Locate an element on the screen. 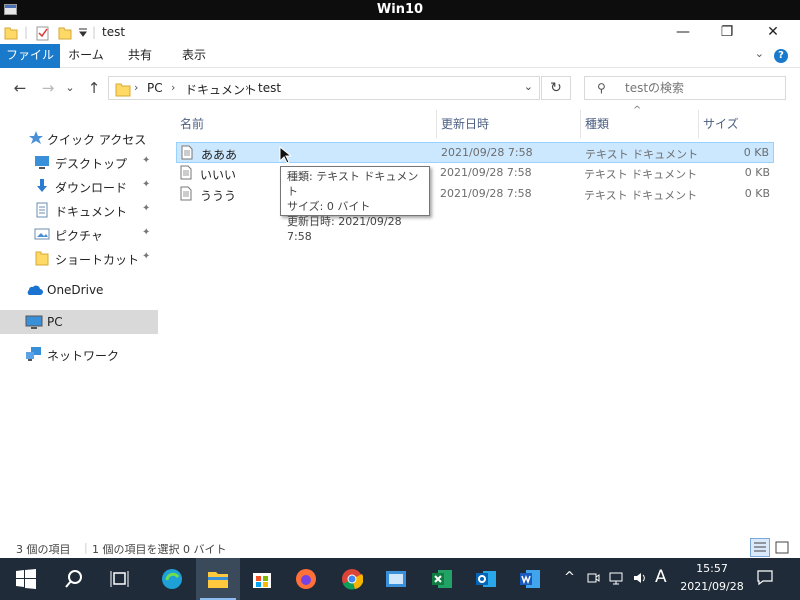  vm-title: Win10 is located at coordinates (400, 9).